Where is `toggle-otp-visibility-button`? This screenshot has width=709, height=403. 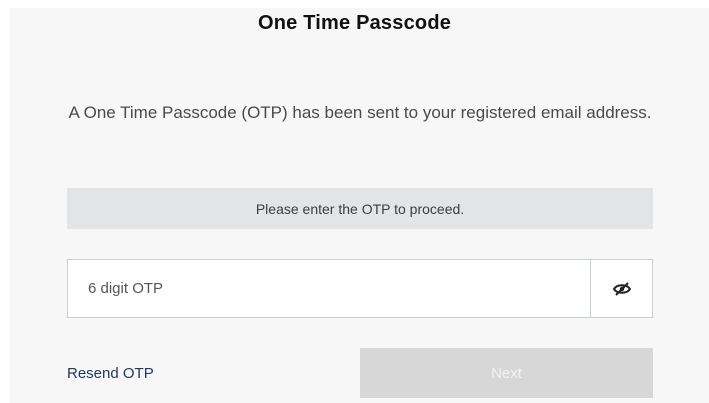 toggle-otp-visibility-button is located at coordinates (621, 288).